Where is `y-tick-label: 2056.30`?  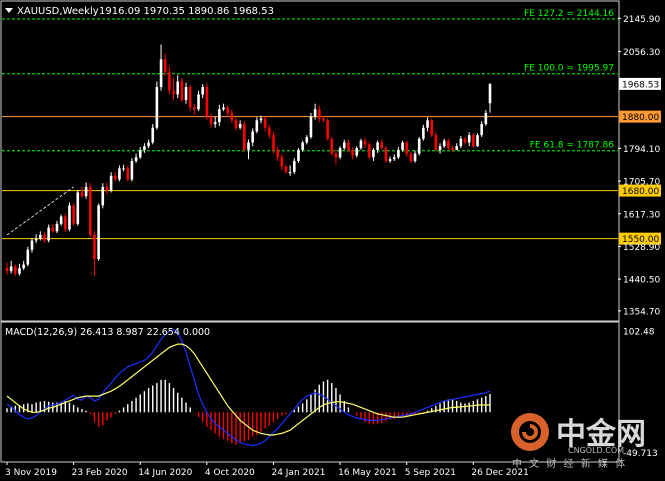 y-tick-label: 2056.30 is located at coordinates (641, 53).